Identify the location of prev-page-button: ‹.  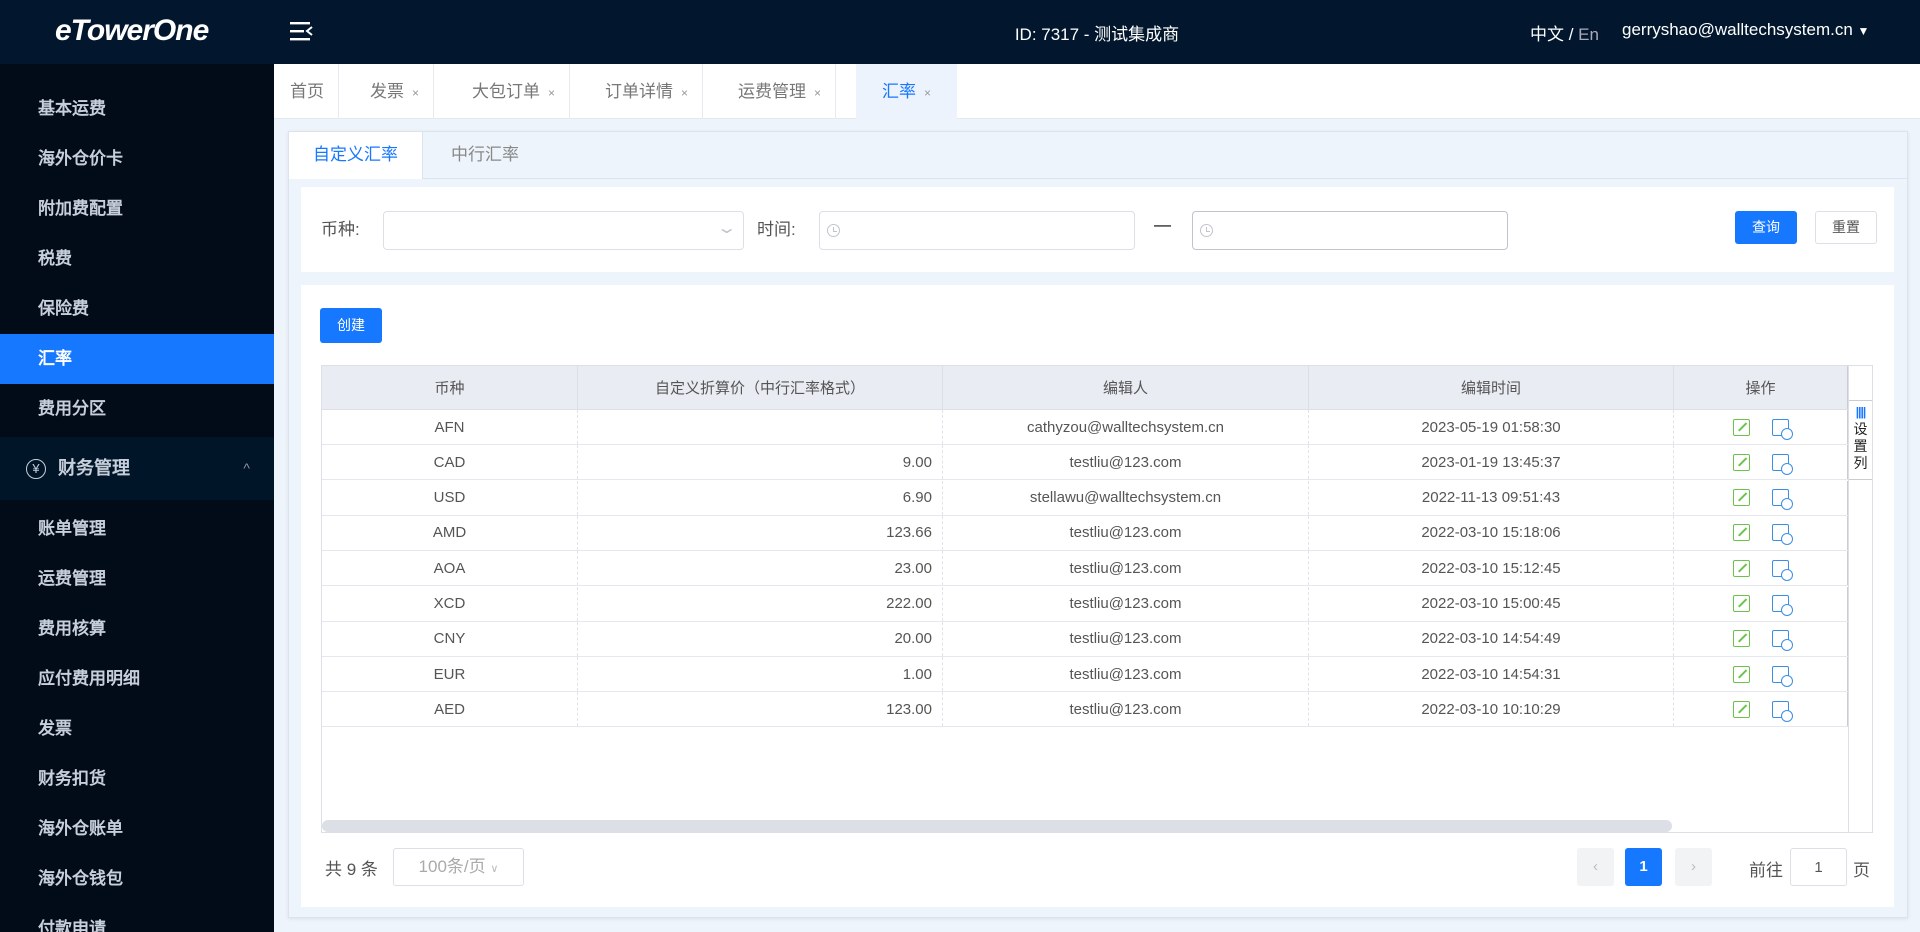
(1595, 867).